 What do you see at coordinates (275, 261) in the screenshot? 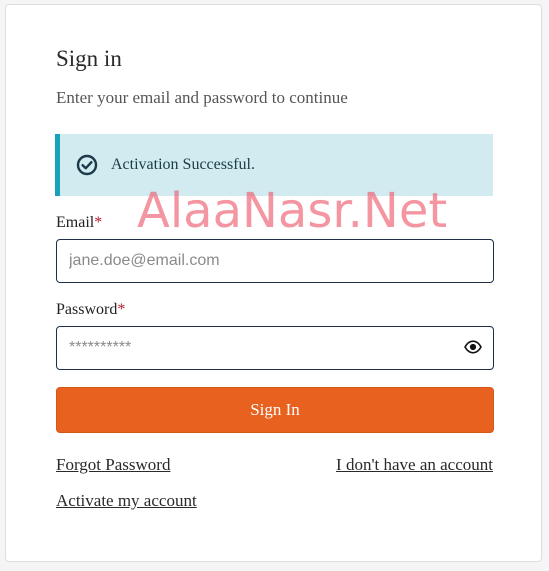
I see `email-field` at bounding box center [275, 261].